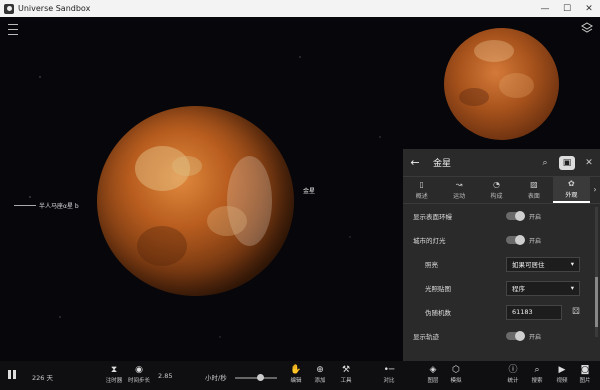  Describe the element at coordinates (9, 8) in the screenshot. I see `app-icon` at that location.